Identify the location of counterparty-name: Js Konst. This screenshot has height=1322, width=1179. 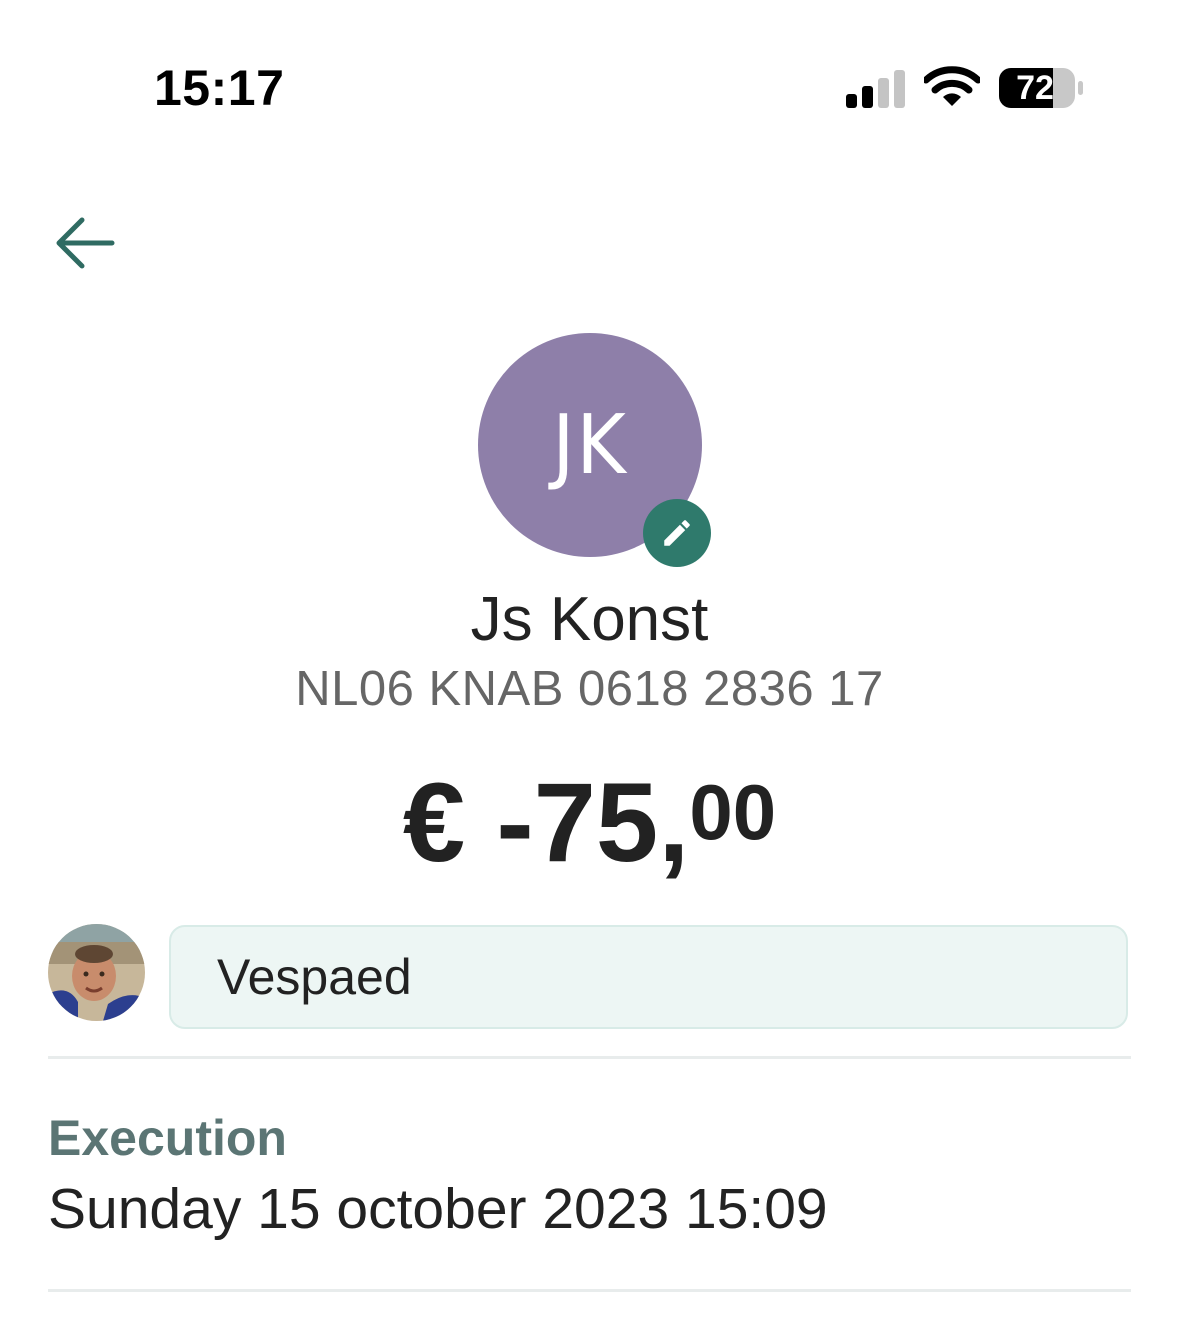
(589, 619).